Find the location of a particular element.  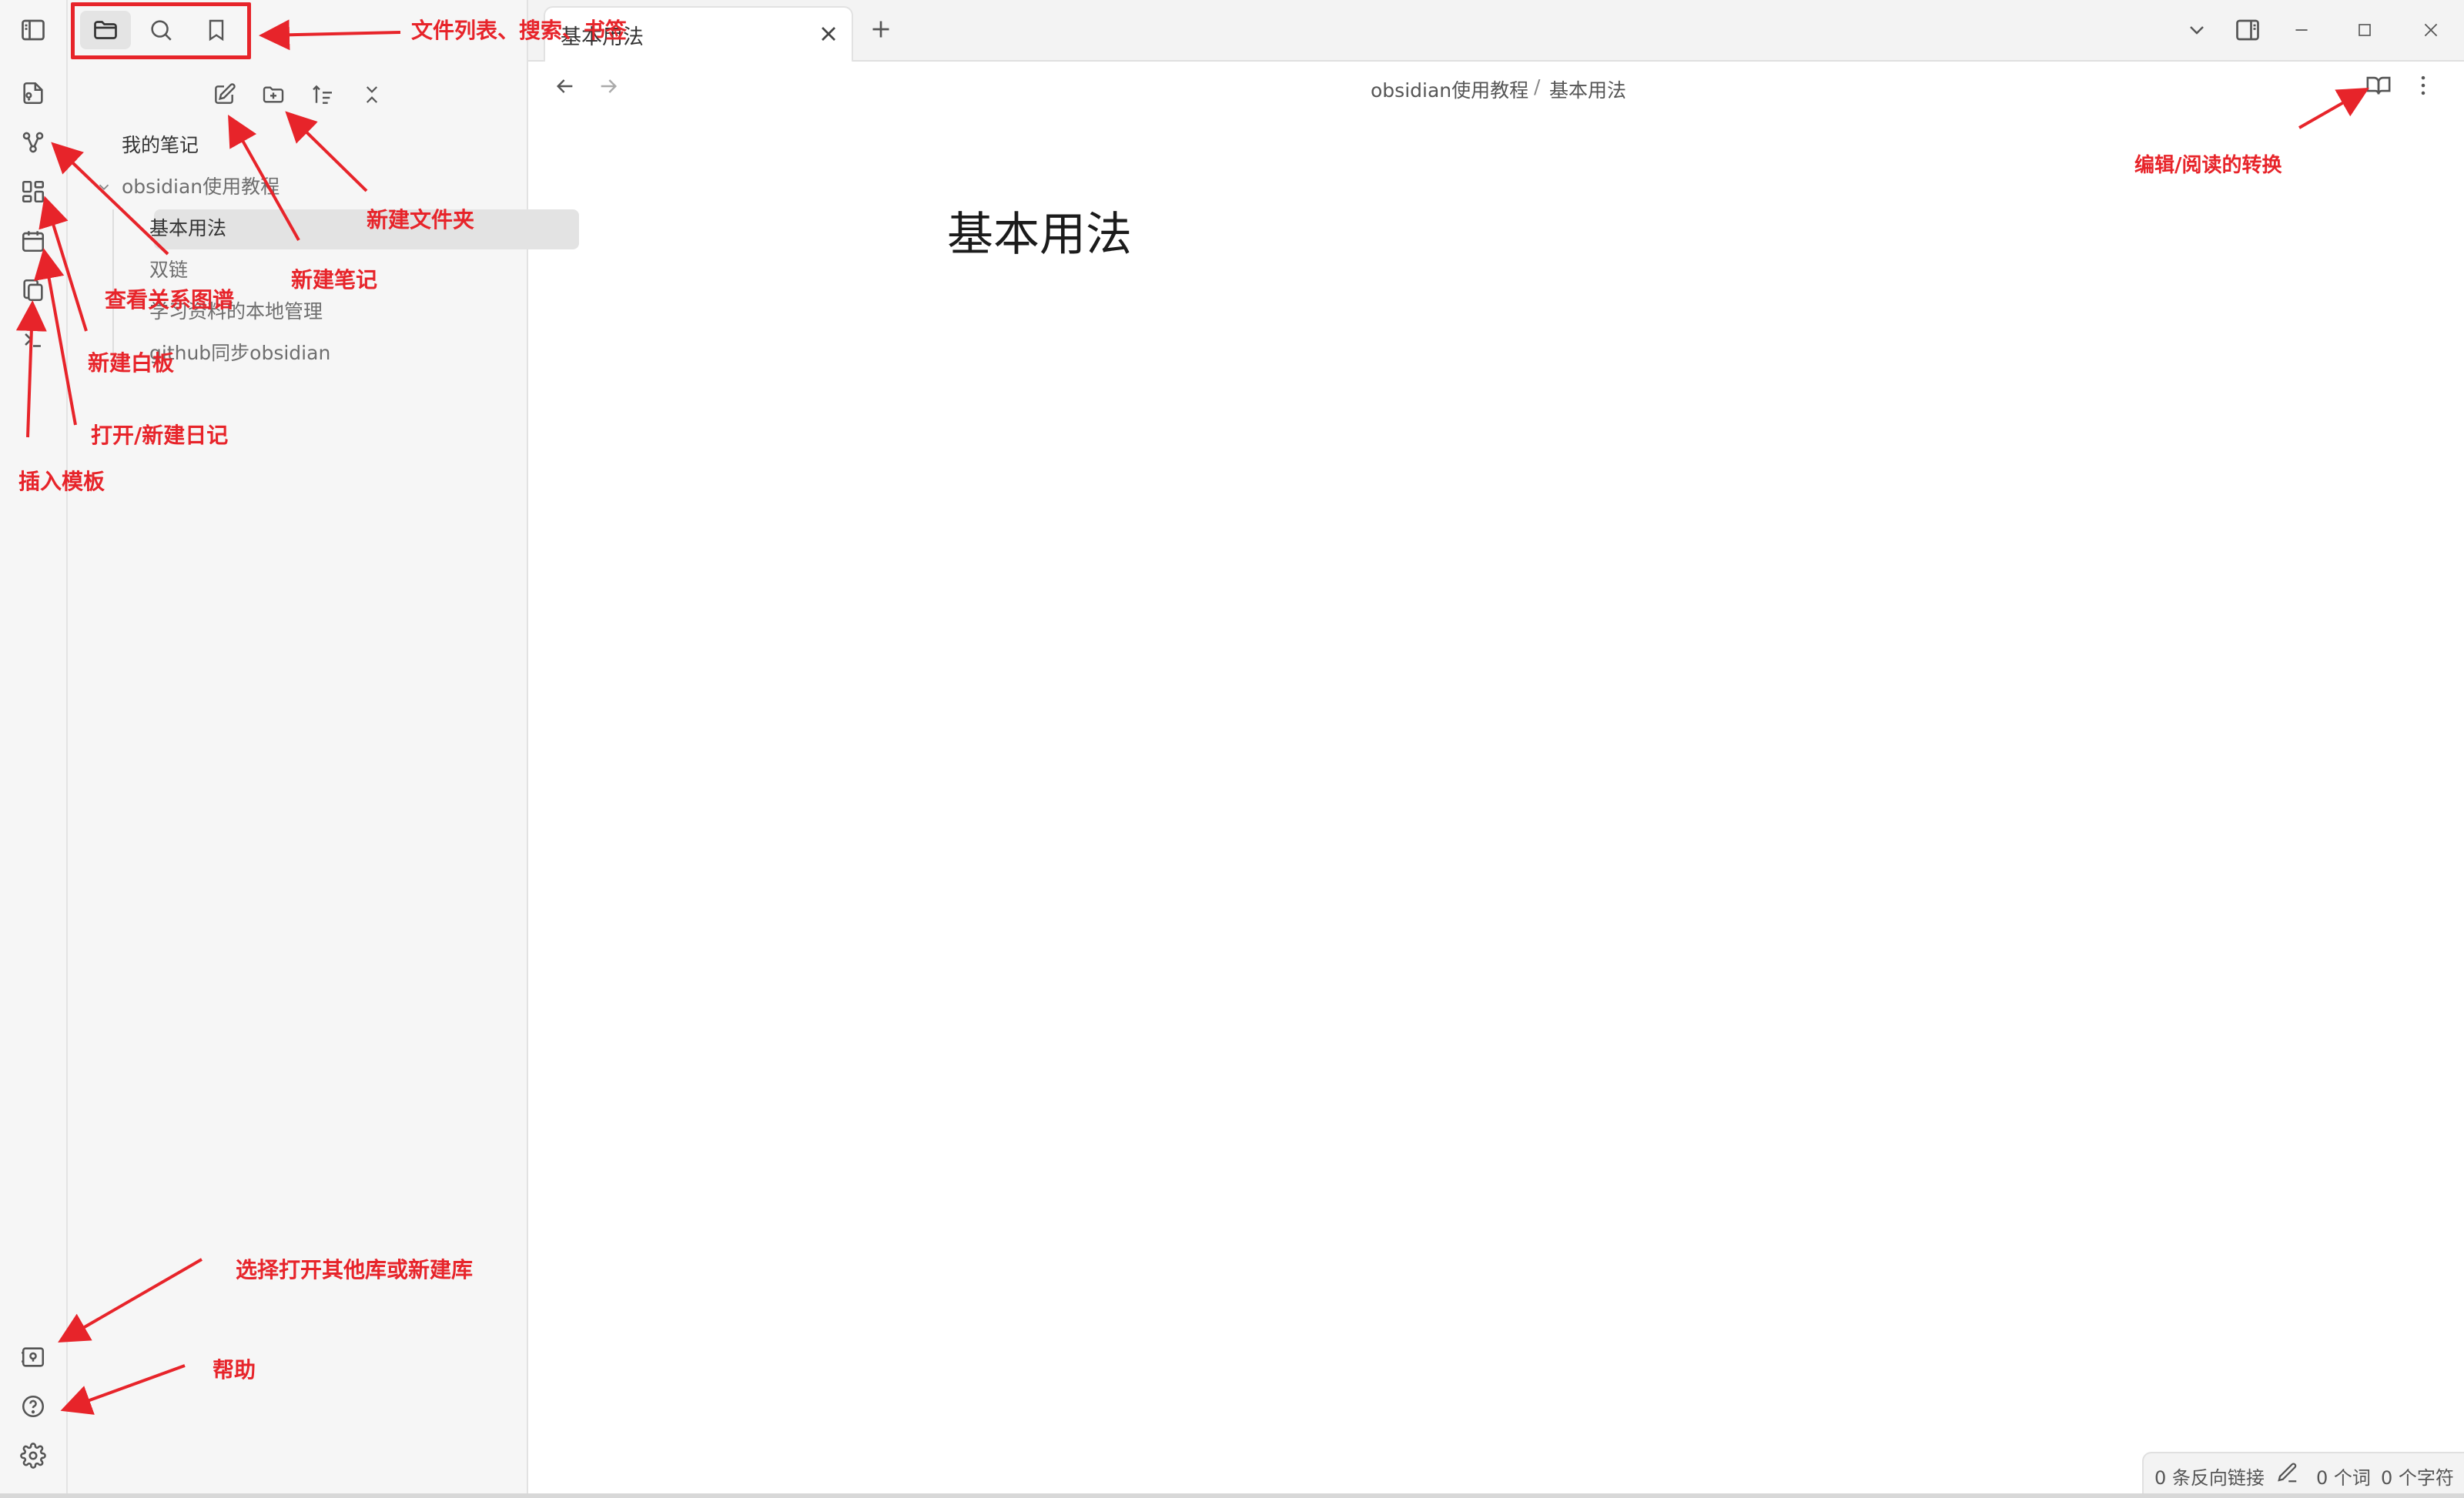

tab-list-icon is located at coordinates (2197, 30).